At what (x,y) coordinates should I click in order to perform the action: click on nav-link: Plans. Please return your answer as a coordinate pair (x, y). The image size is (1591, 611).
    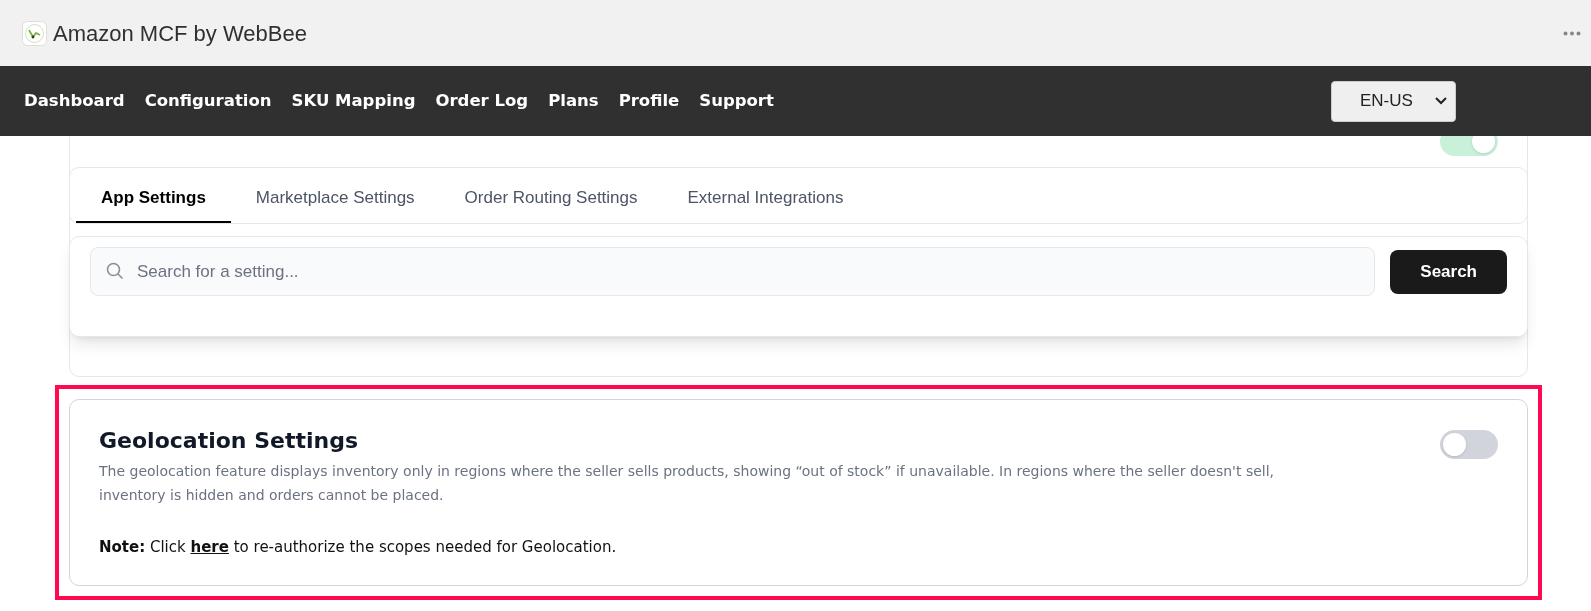
    Looking at the image, I should click on (573, 101).